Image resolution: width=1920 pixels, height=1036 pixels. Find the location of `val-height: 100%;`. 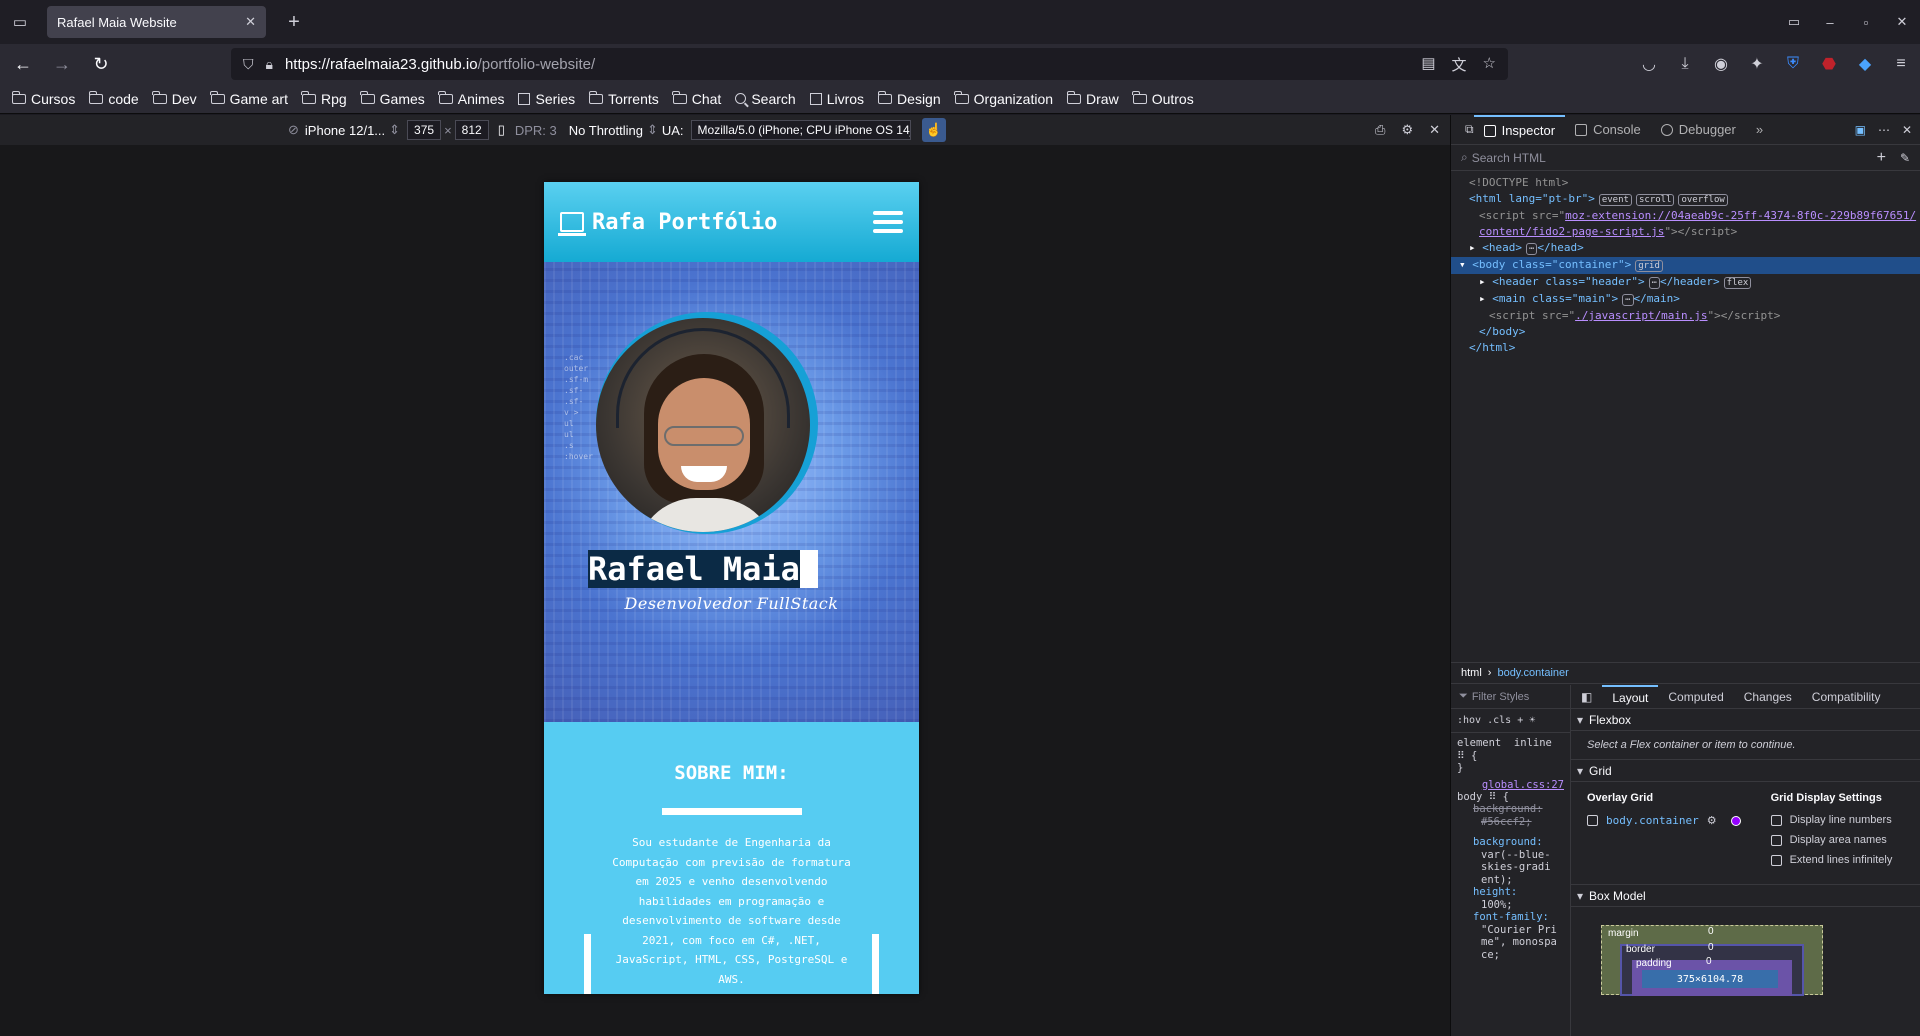

val-height: 100%; is located at coordinates (1510, 905).